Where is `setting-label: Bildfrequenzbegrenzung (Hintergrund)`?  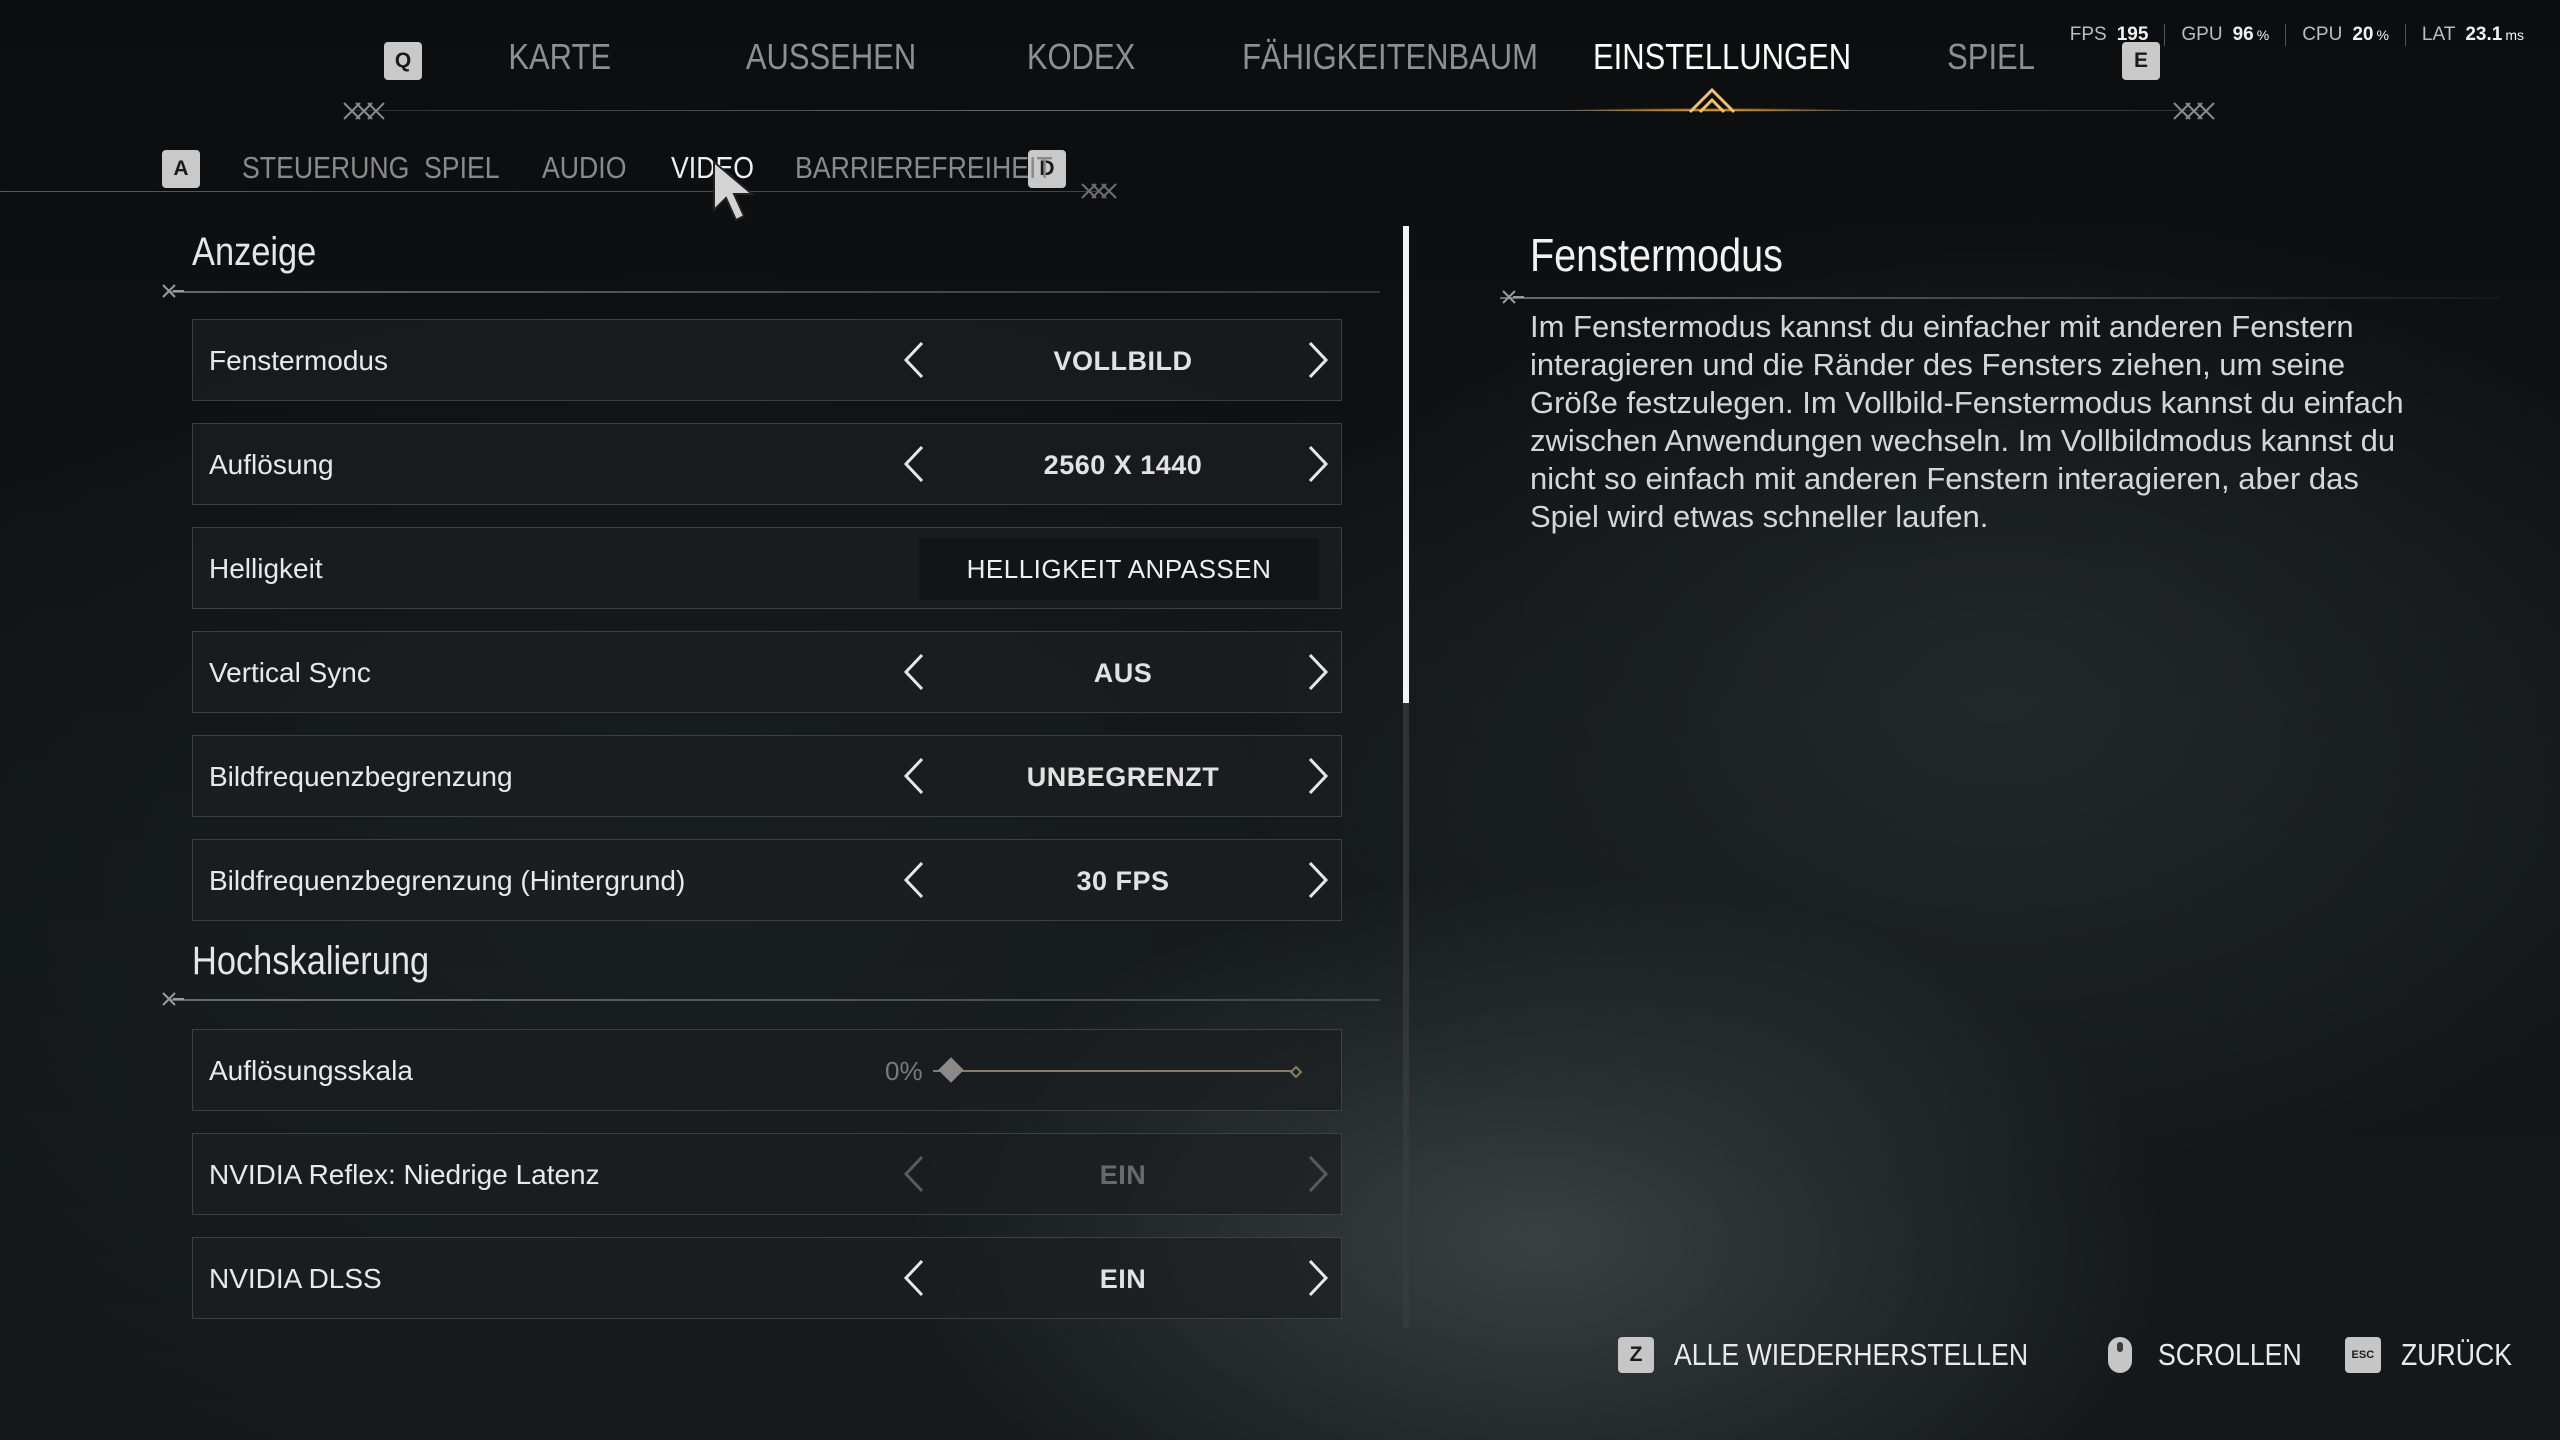
setting-label: Bildfrequenzbegrenzung (Hintergrund) is located at coordinates (447, 880).